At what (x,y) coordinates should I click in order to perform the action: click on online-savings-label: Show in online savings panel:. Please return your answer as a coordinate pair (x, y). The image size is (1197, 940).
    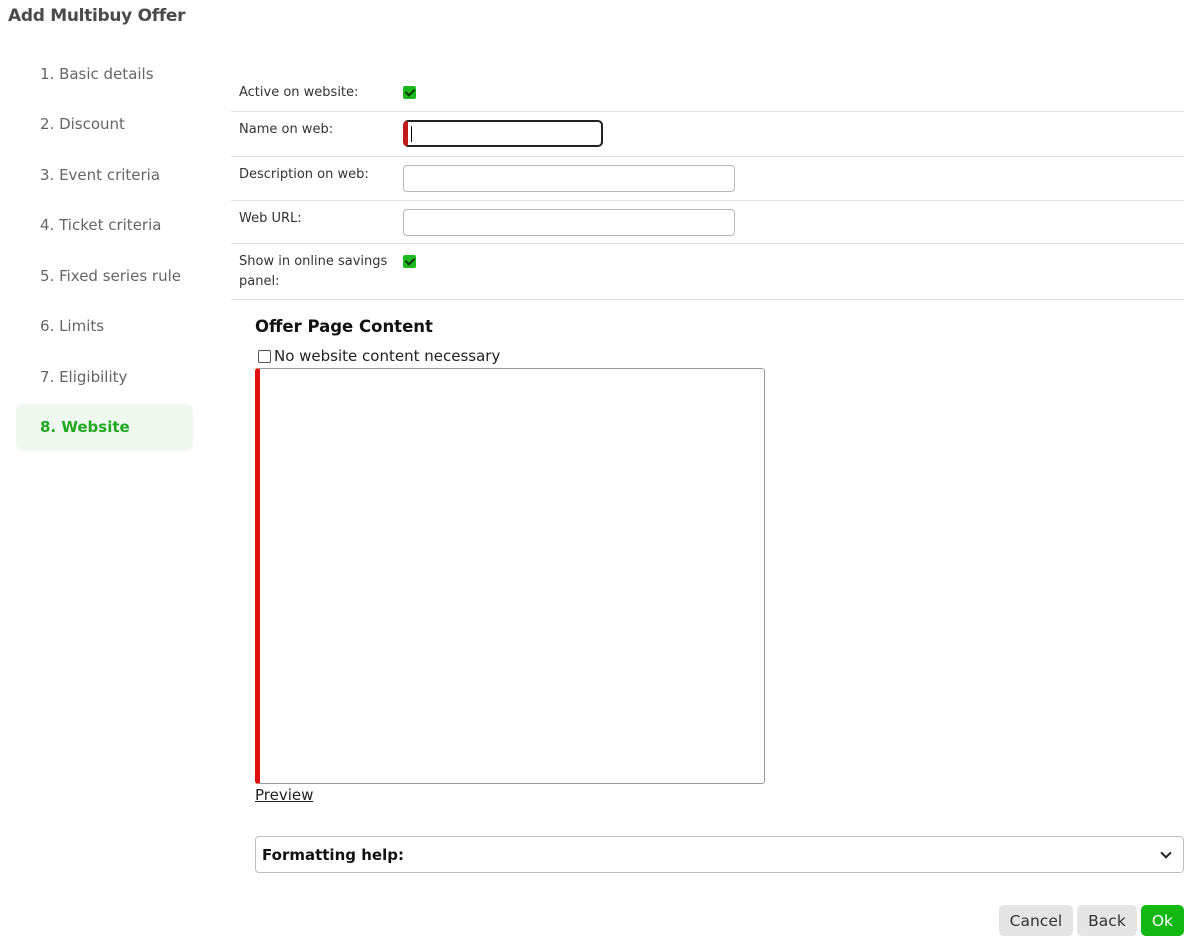
    Looking at the image, I should click on (317, 272).